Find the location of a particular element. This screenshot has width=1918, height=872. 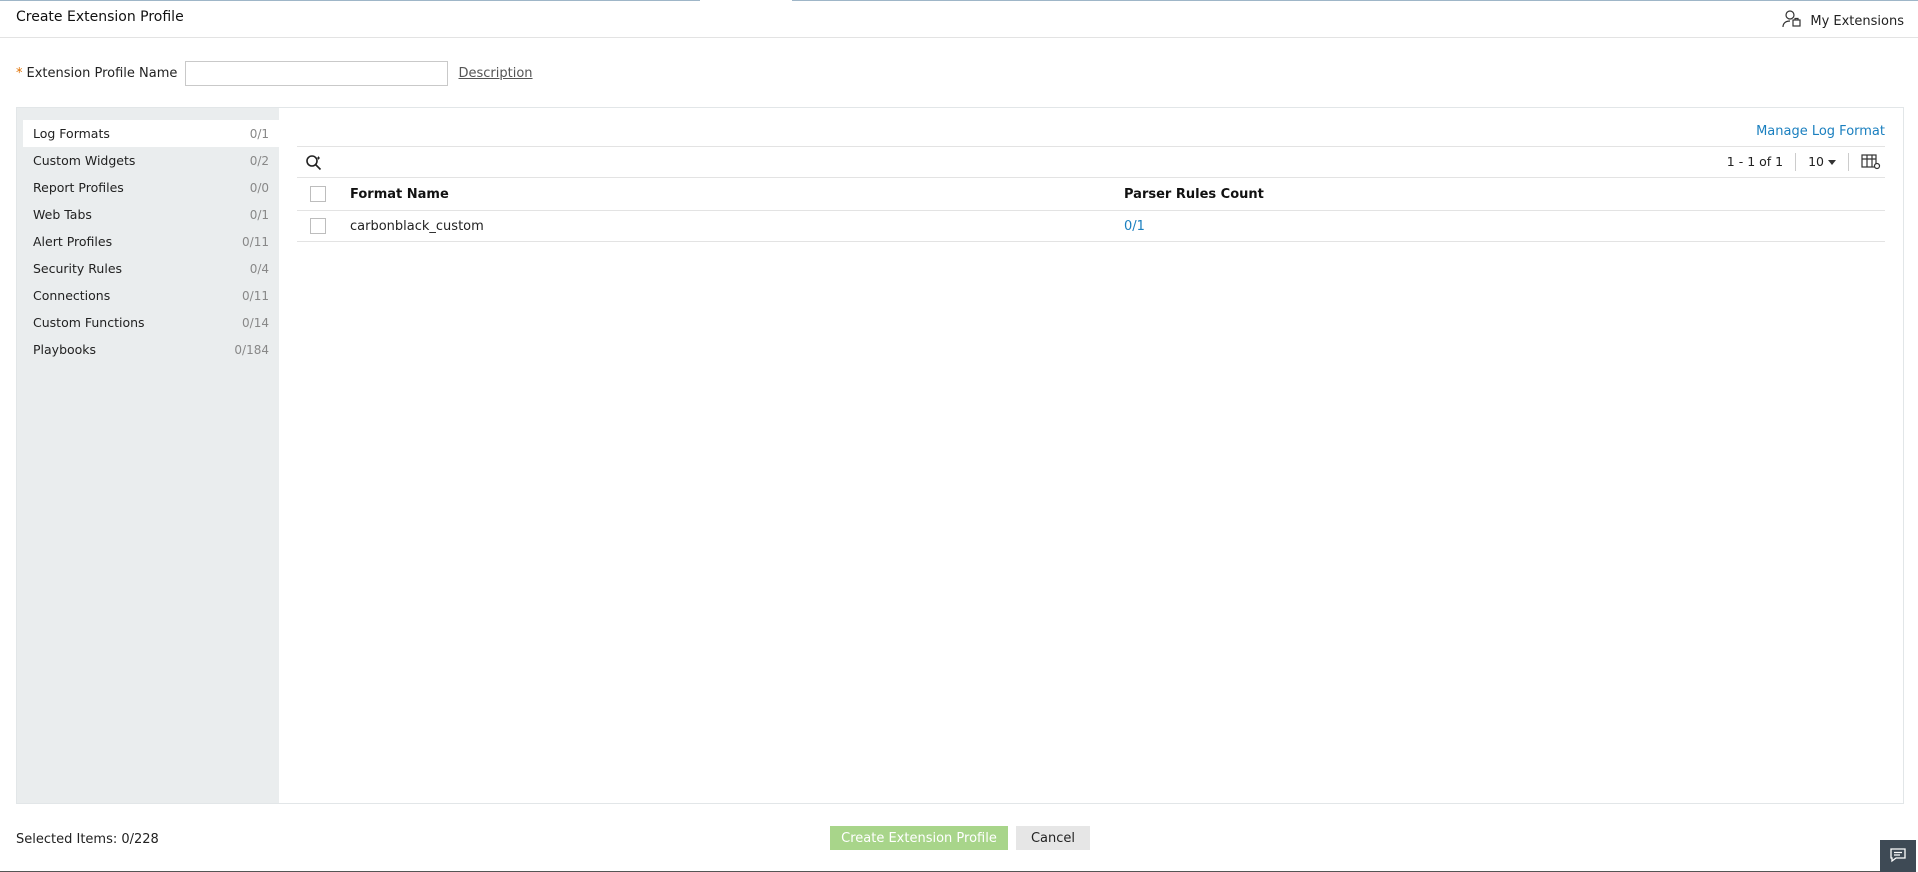

sidebar-item-alert-profiles: Alert Profiles 0/11 is located at coordinates (151, 241).